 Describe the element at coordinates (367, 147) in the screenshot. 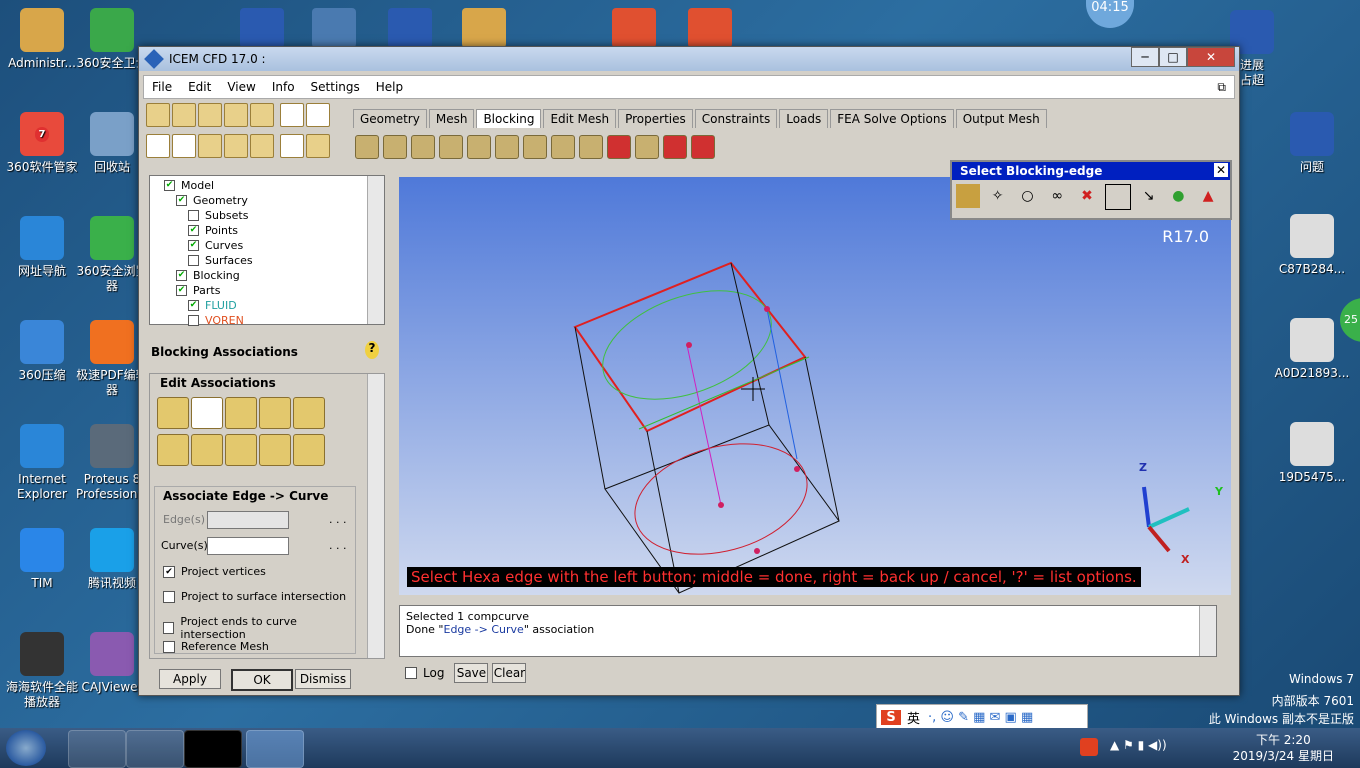

I see `create-block-icon` at that location.